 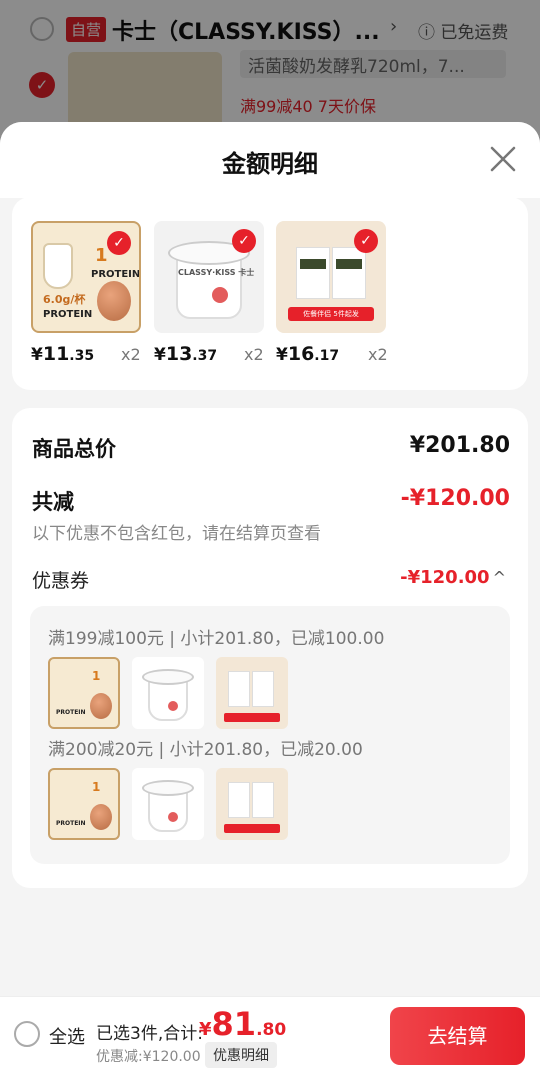 What do you see at coordinates (457, 1036) in the screenshot?
I see `checkout-button: 去结算` at bounding box center [457, 1036].